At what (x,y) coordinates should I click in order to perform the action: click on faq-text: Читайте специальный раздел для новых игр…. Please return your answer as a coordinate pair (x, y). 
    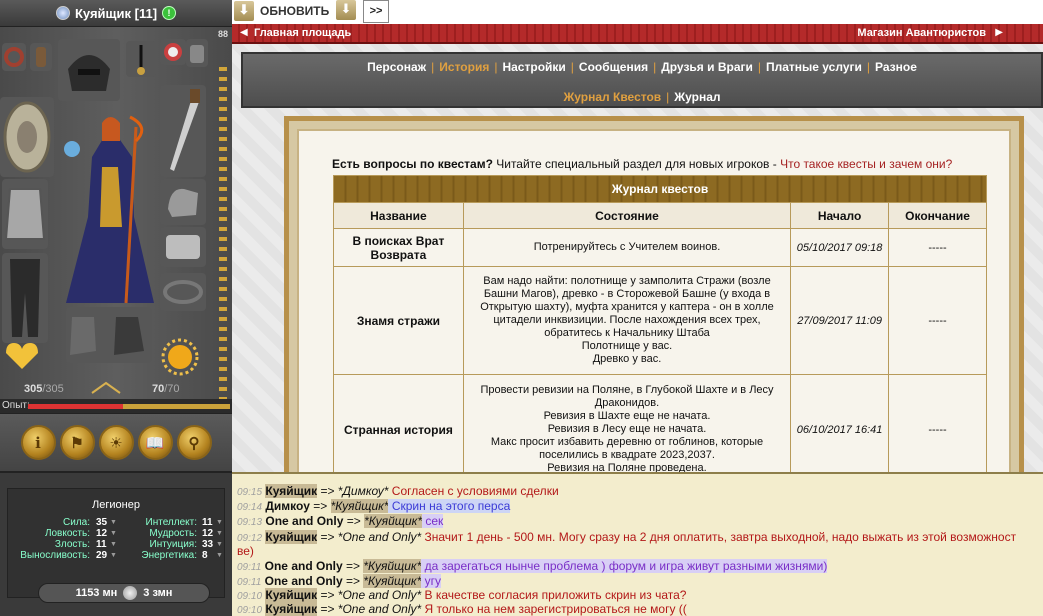
    Looking at the image, I should click on (636, 164).